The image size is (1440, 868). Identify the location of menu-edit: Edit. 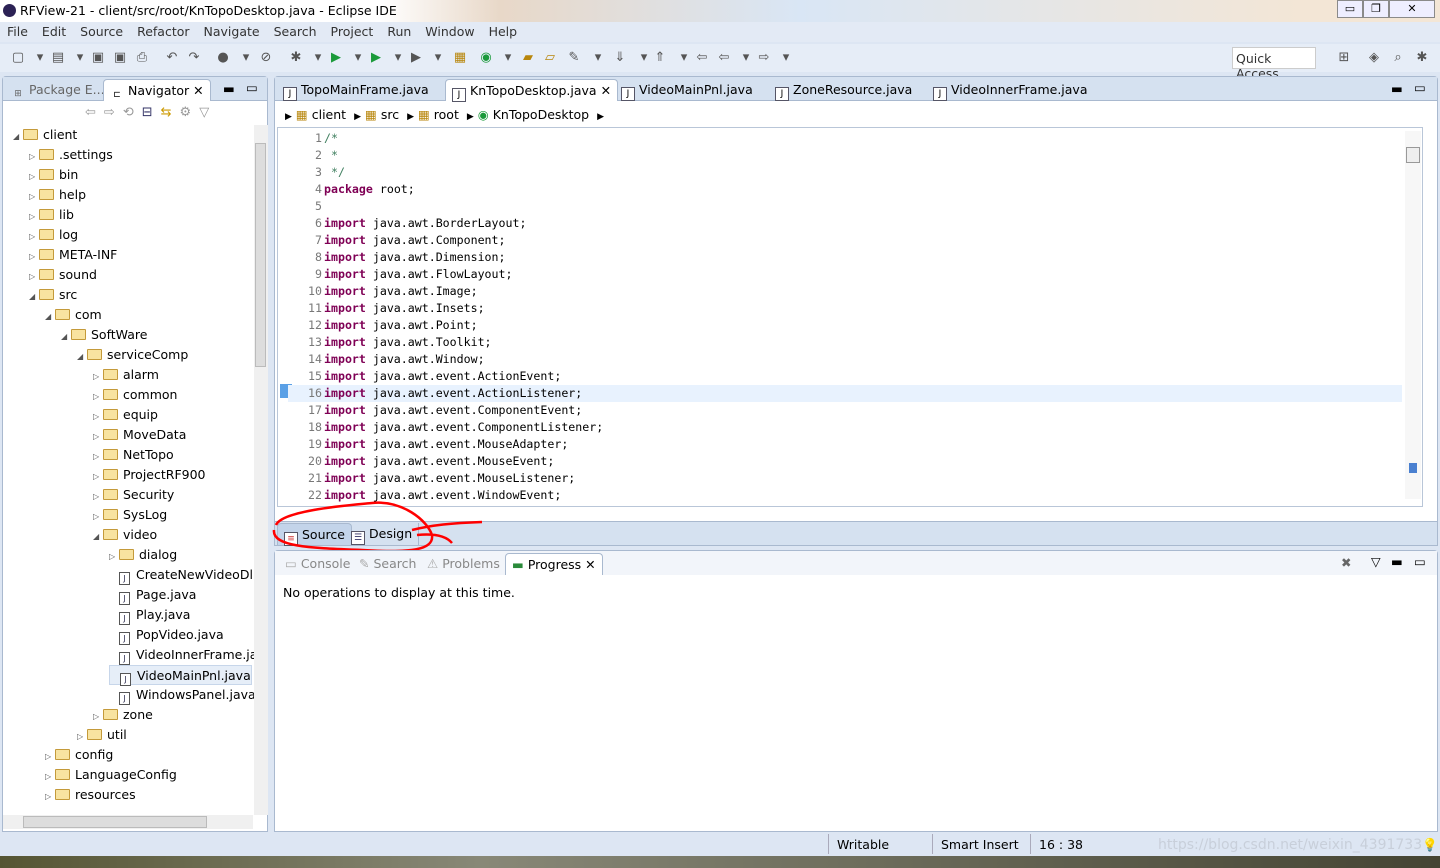
(54, 31).